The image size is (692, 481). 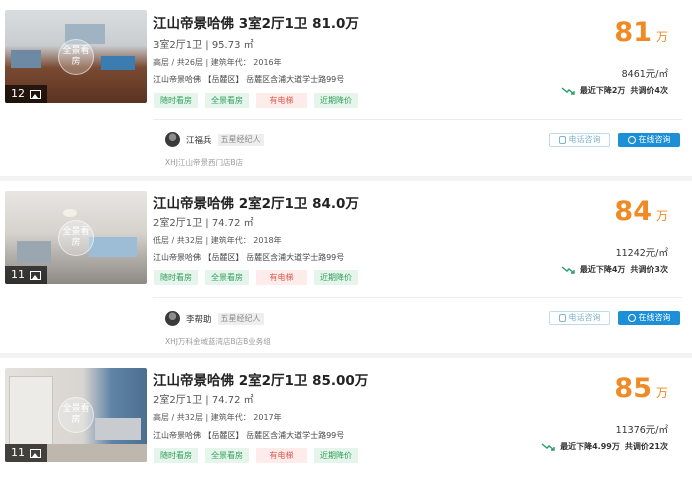 What do you see at coordinates (644, 74) in the screenshot?
I see `unit-price: 8461元/㎡` at bounding box center [644, 74].